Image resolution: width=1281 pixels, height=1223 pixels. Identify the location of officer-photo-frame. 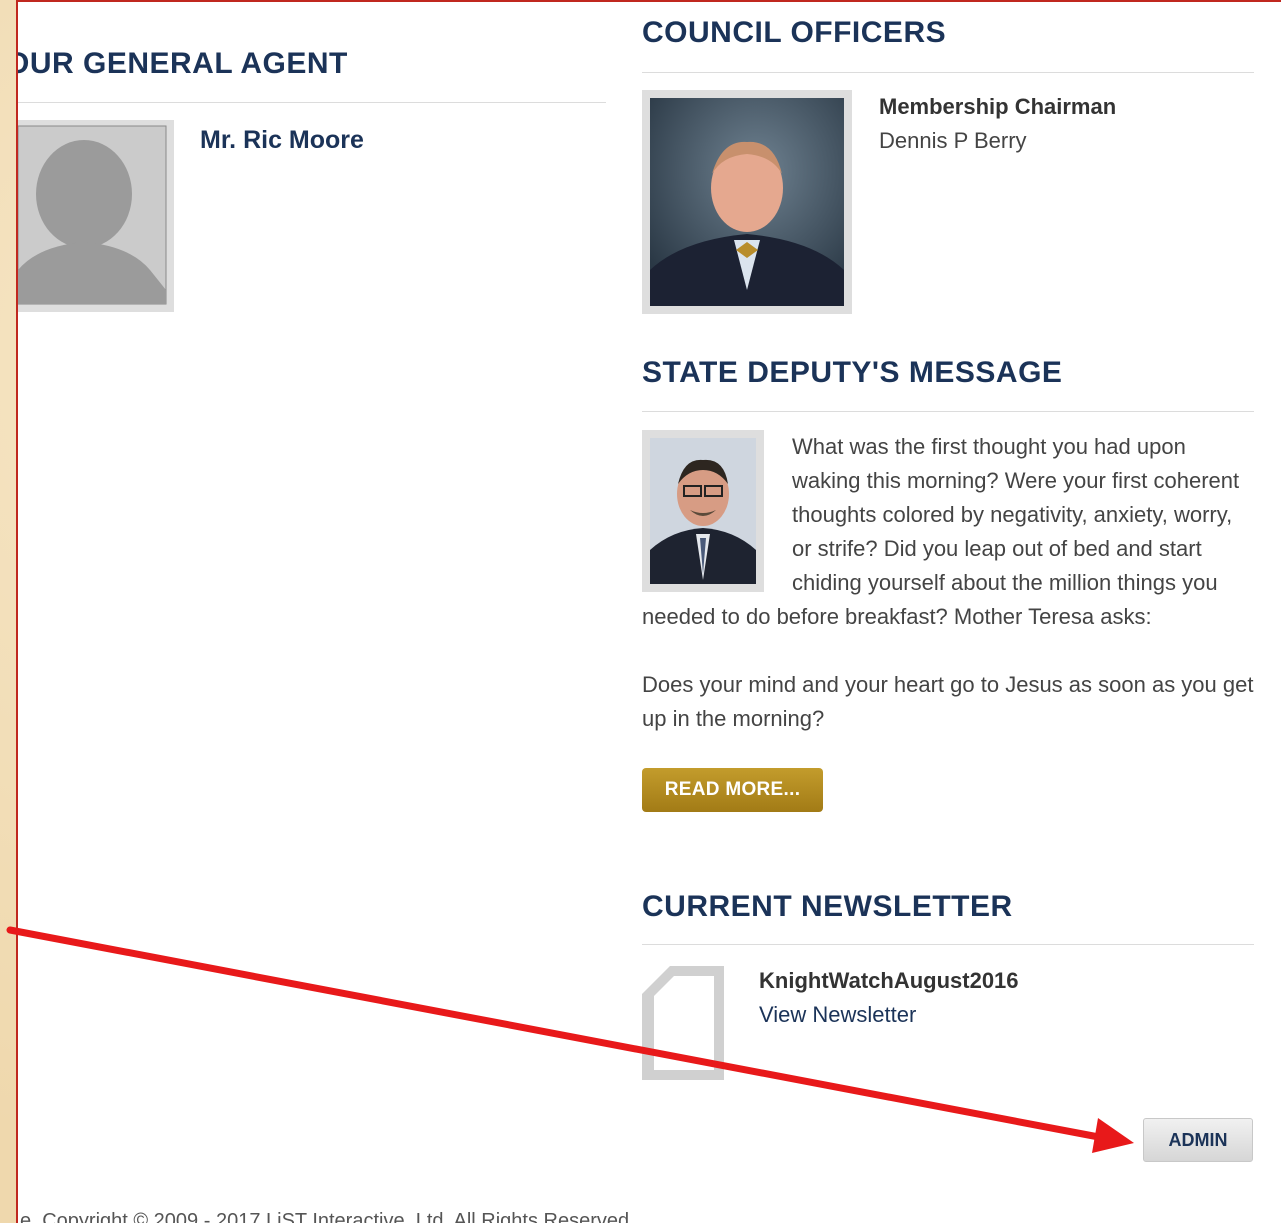
(747, 202).